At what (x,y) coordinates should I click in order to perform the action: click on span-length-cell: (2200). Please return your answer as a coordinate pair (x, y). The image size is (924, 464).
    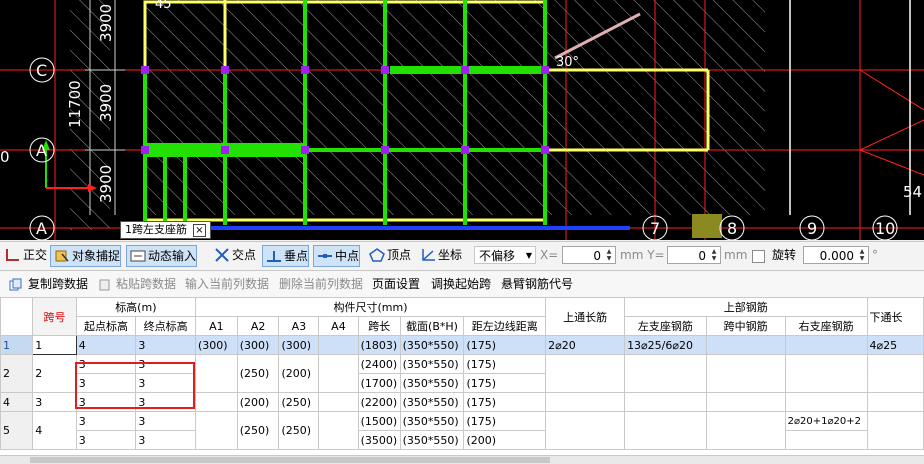
    Looking at the image, I should click on (379, 402).